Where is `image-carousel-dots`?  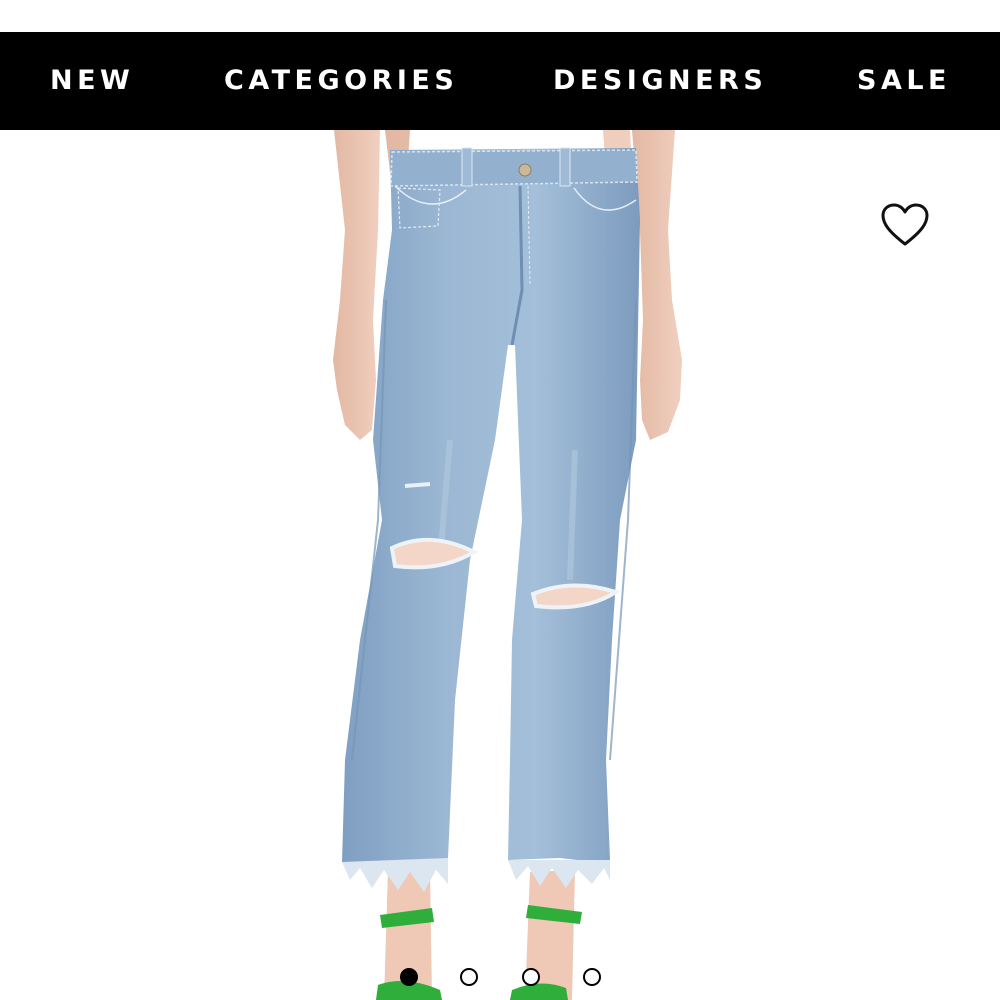 image-carousel-dots is located at coordinates (506, 980).